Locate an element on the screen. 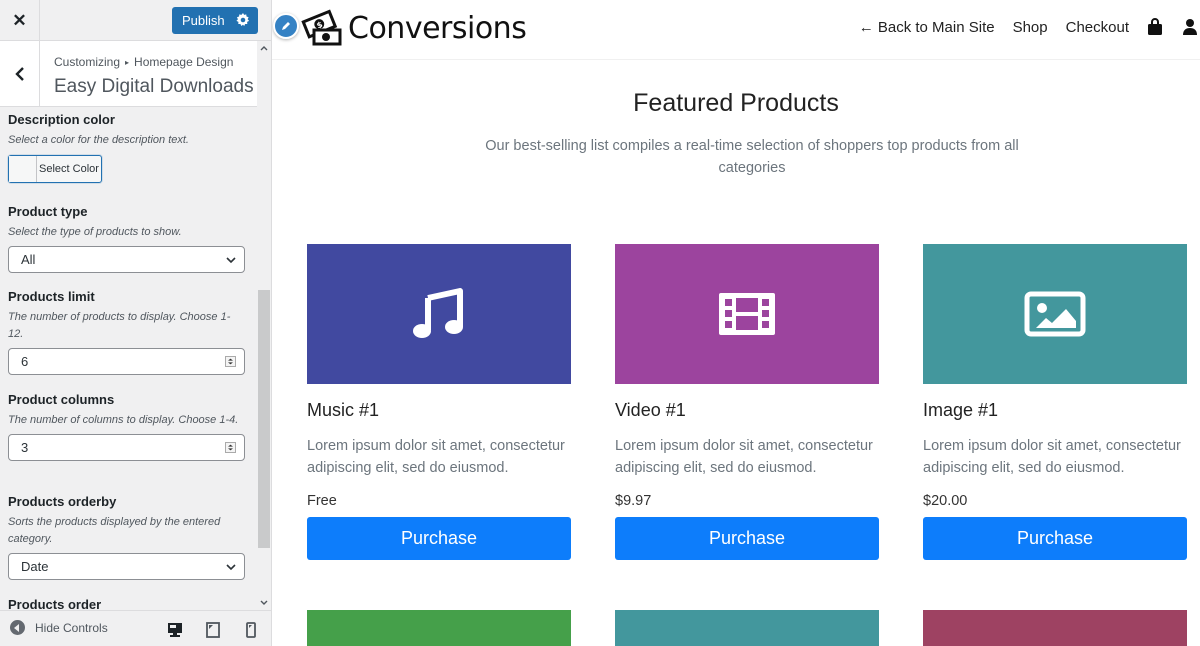 This screenshot has width=1200, height=646. panel-title: Easy Digital Downloads is located at coordinates (154, 86).